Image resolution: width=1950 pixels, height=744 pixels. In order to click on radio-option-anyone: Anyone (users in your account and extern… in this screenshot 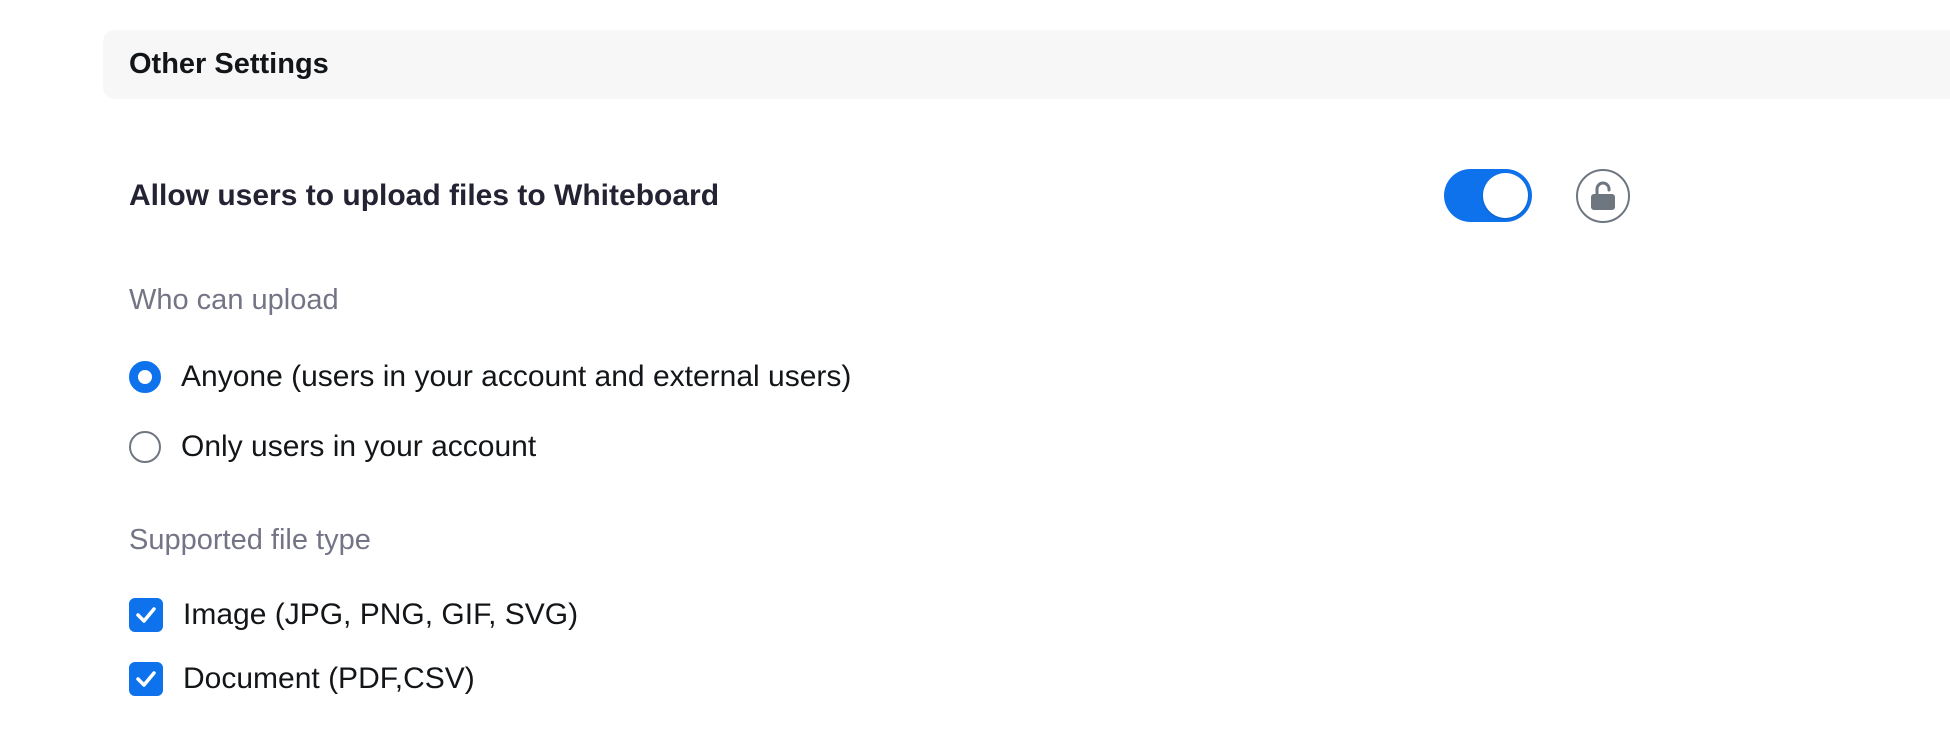, I will do `click(490, 377)`.